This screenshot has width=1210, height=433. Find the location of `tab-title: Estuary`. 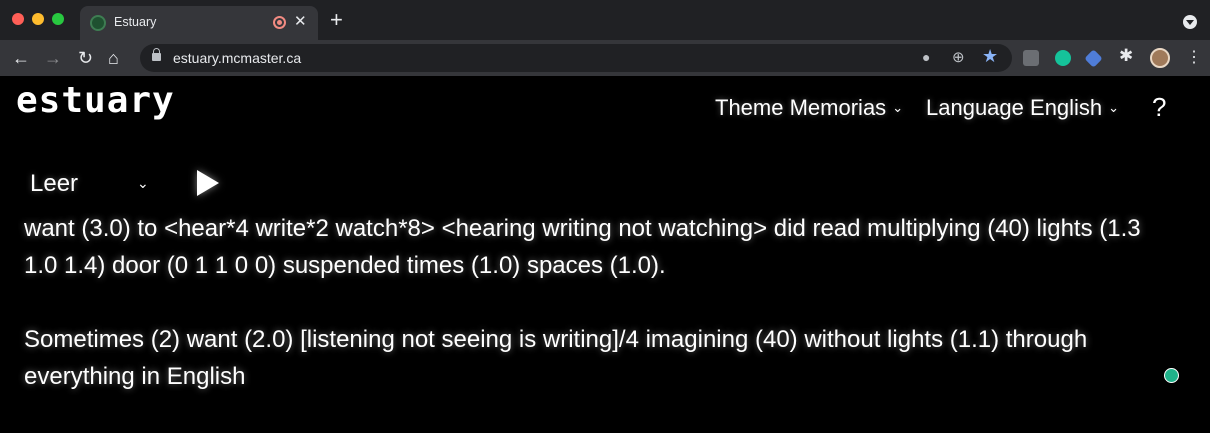

tab-title: Estuary is located at coordinates (135, 22).